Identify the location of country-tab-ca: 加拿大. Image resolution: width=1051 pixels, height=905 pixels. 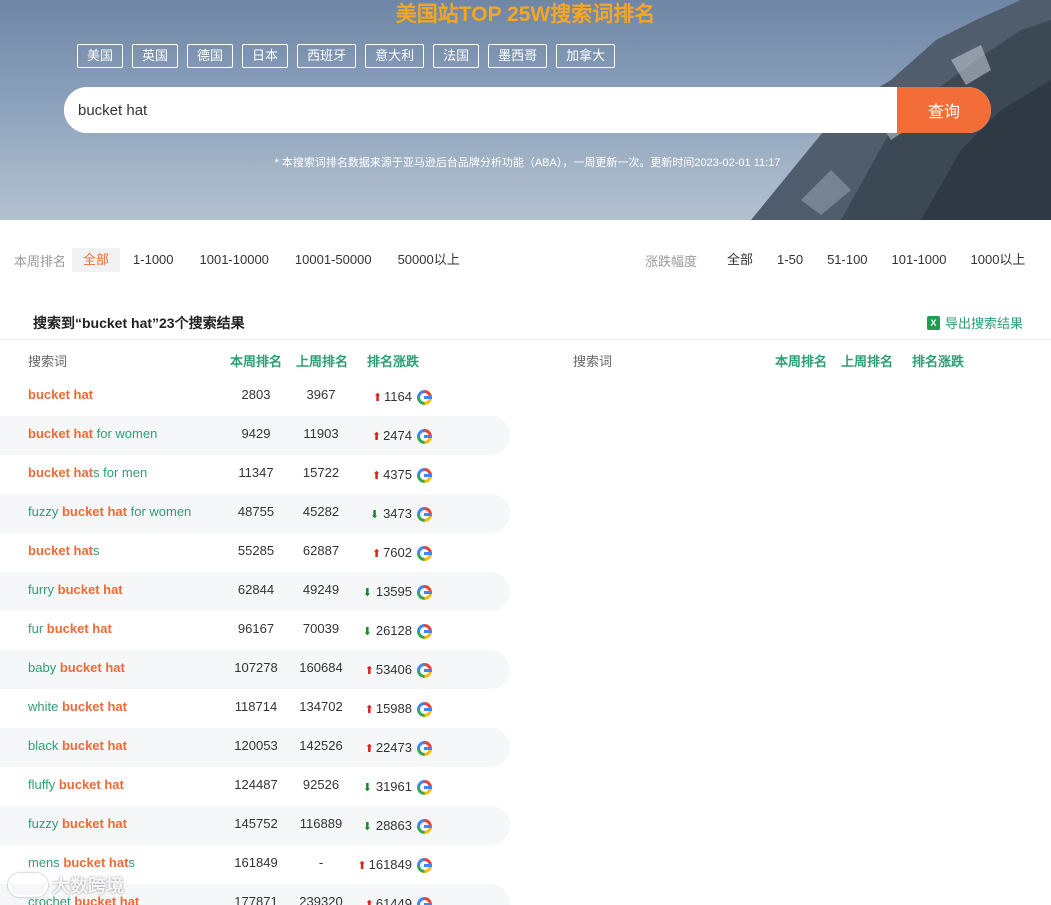
(586, 56).